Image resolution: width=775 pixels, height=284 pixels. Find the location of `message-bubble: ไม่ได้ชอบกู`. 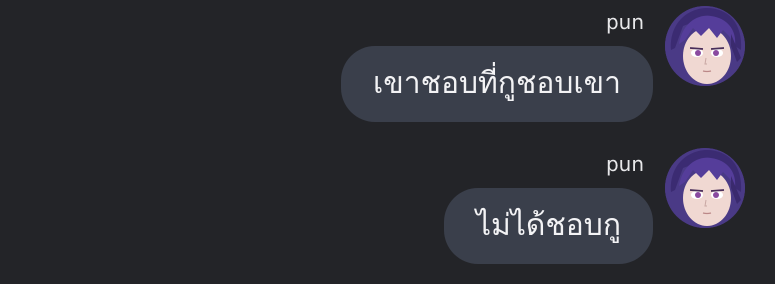

message-bubble: ไม่ได้ชอบกู is located at coordinates (548, 226).